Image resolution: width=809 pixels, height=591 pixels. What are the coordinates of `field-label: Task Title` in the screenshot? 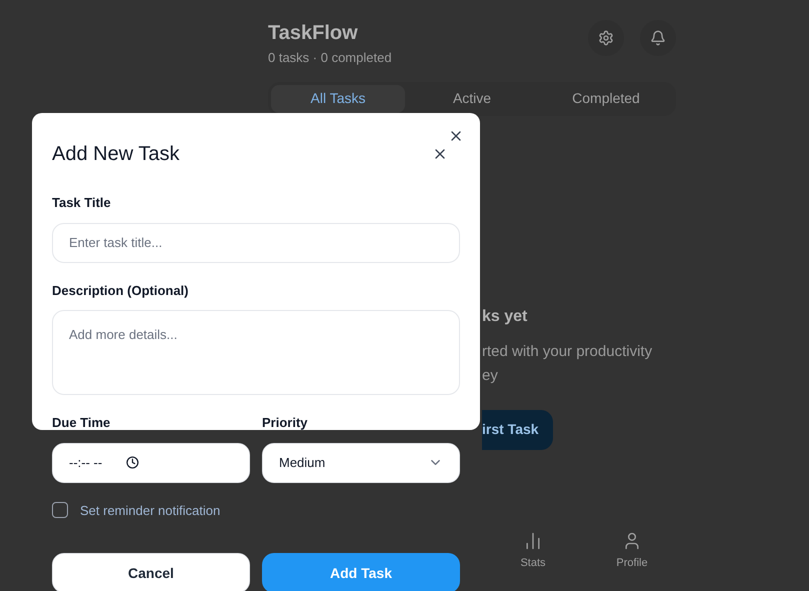 It's located at (82, 203).